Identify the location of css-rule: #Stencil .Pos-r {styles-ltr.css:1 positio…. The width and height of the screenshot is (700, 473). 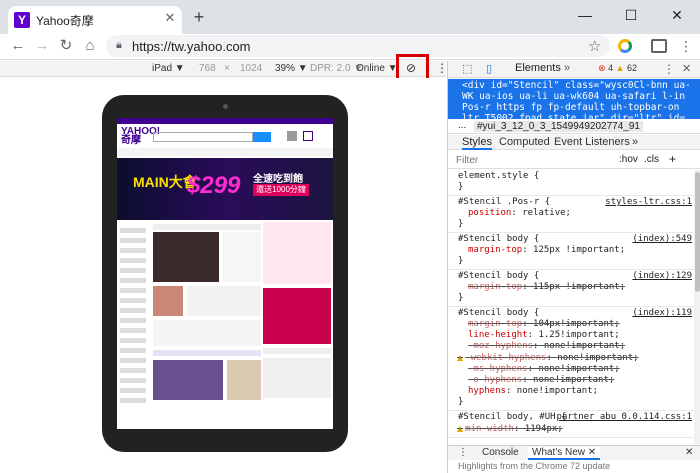
(571, 214).